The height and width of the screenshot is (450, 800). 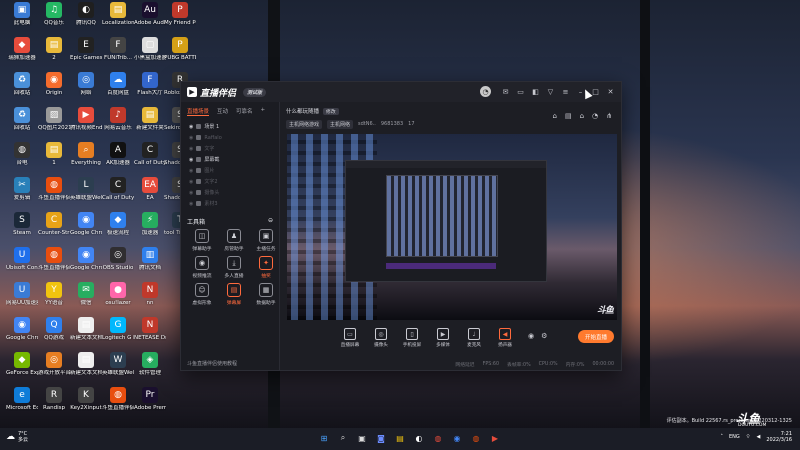 What do you see at coordinates (234, 294) in the screenshot?
I see `toolbox-item: ▤ 弹幕屏` at bounding box center [234, 294].